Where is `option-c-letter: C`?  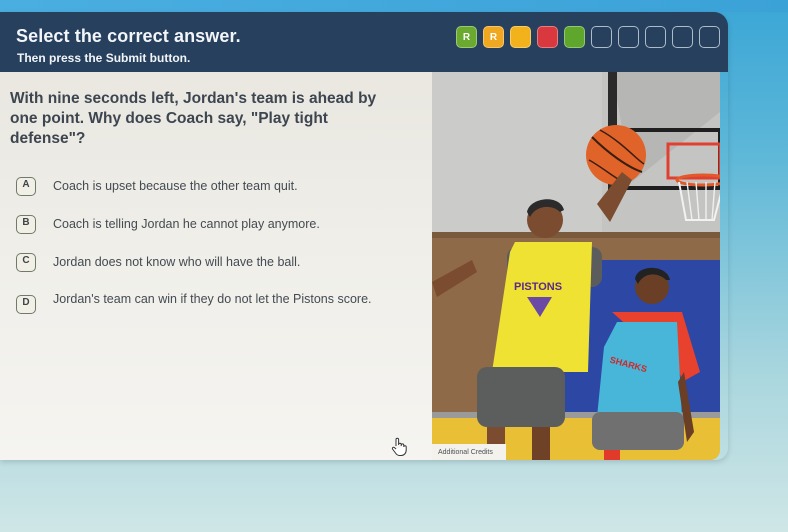
option-c-letter: C is located at coordinates (26, 262).